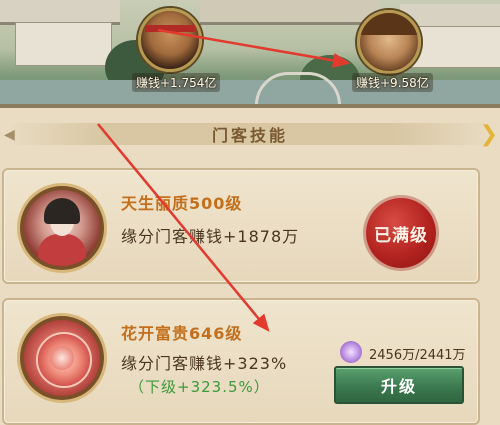  Describe the element at coordinates (170, 28) in the screenshot. I see `headband` at that location.